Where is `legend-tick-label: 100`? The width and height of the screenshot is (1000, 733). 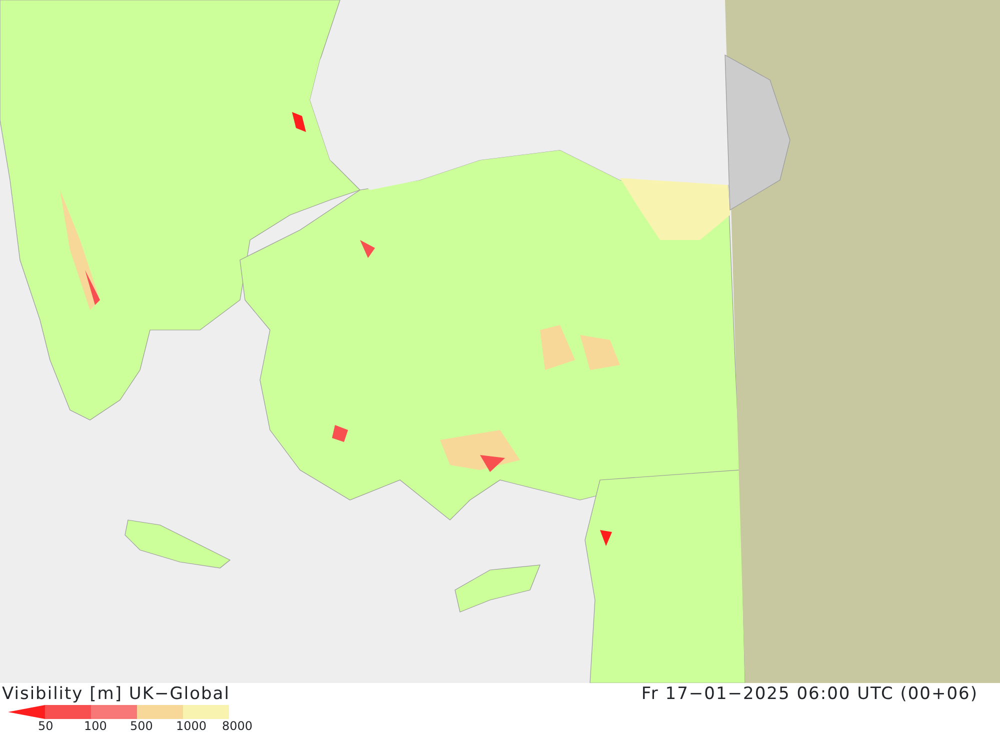 legend-tick-label: 100 is located at coordinates (96, 726).